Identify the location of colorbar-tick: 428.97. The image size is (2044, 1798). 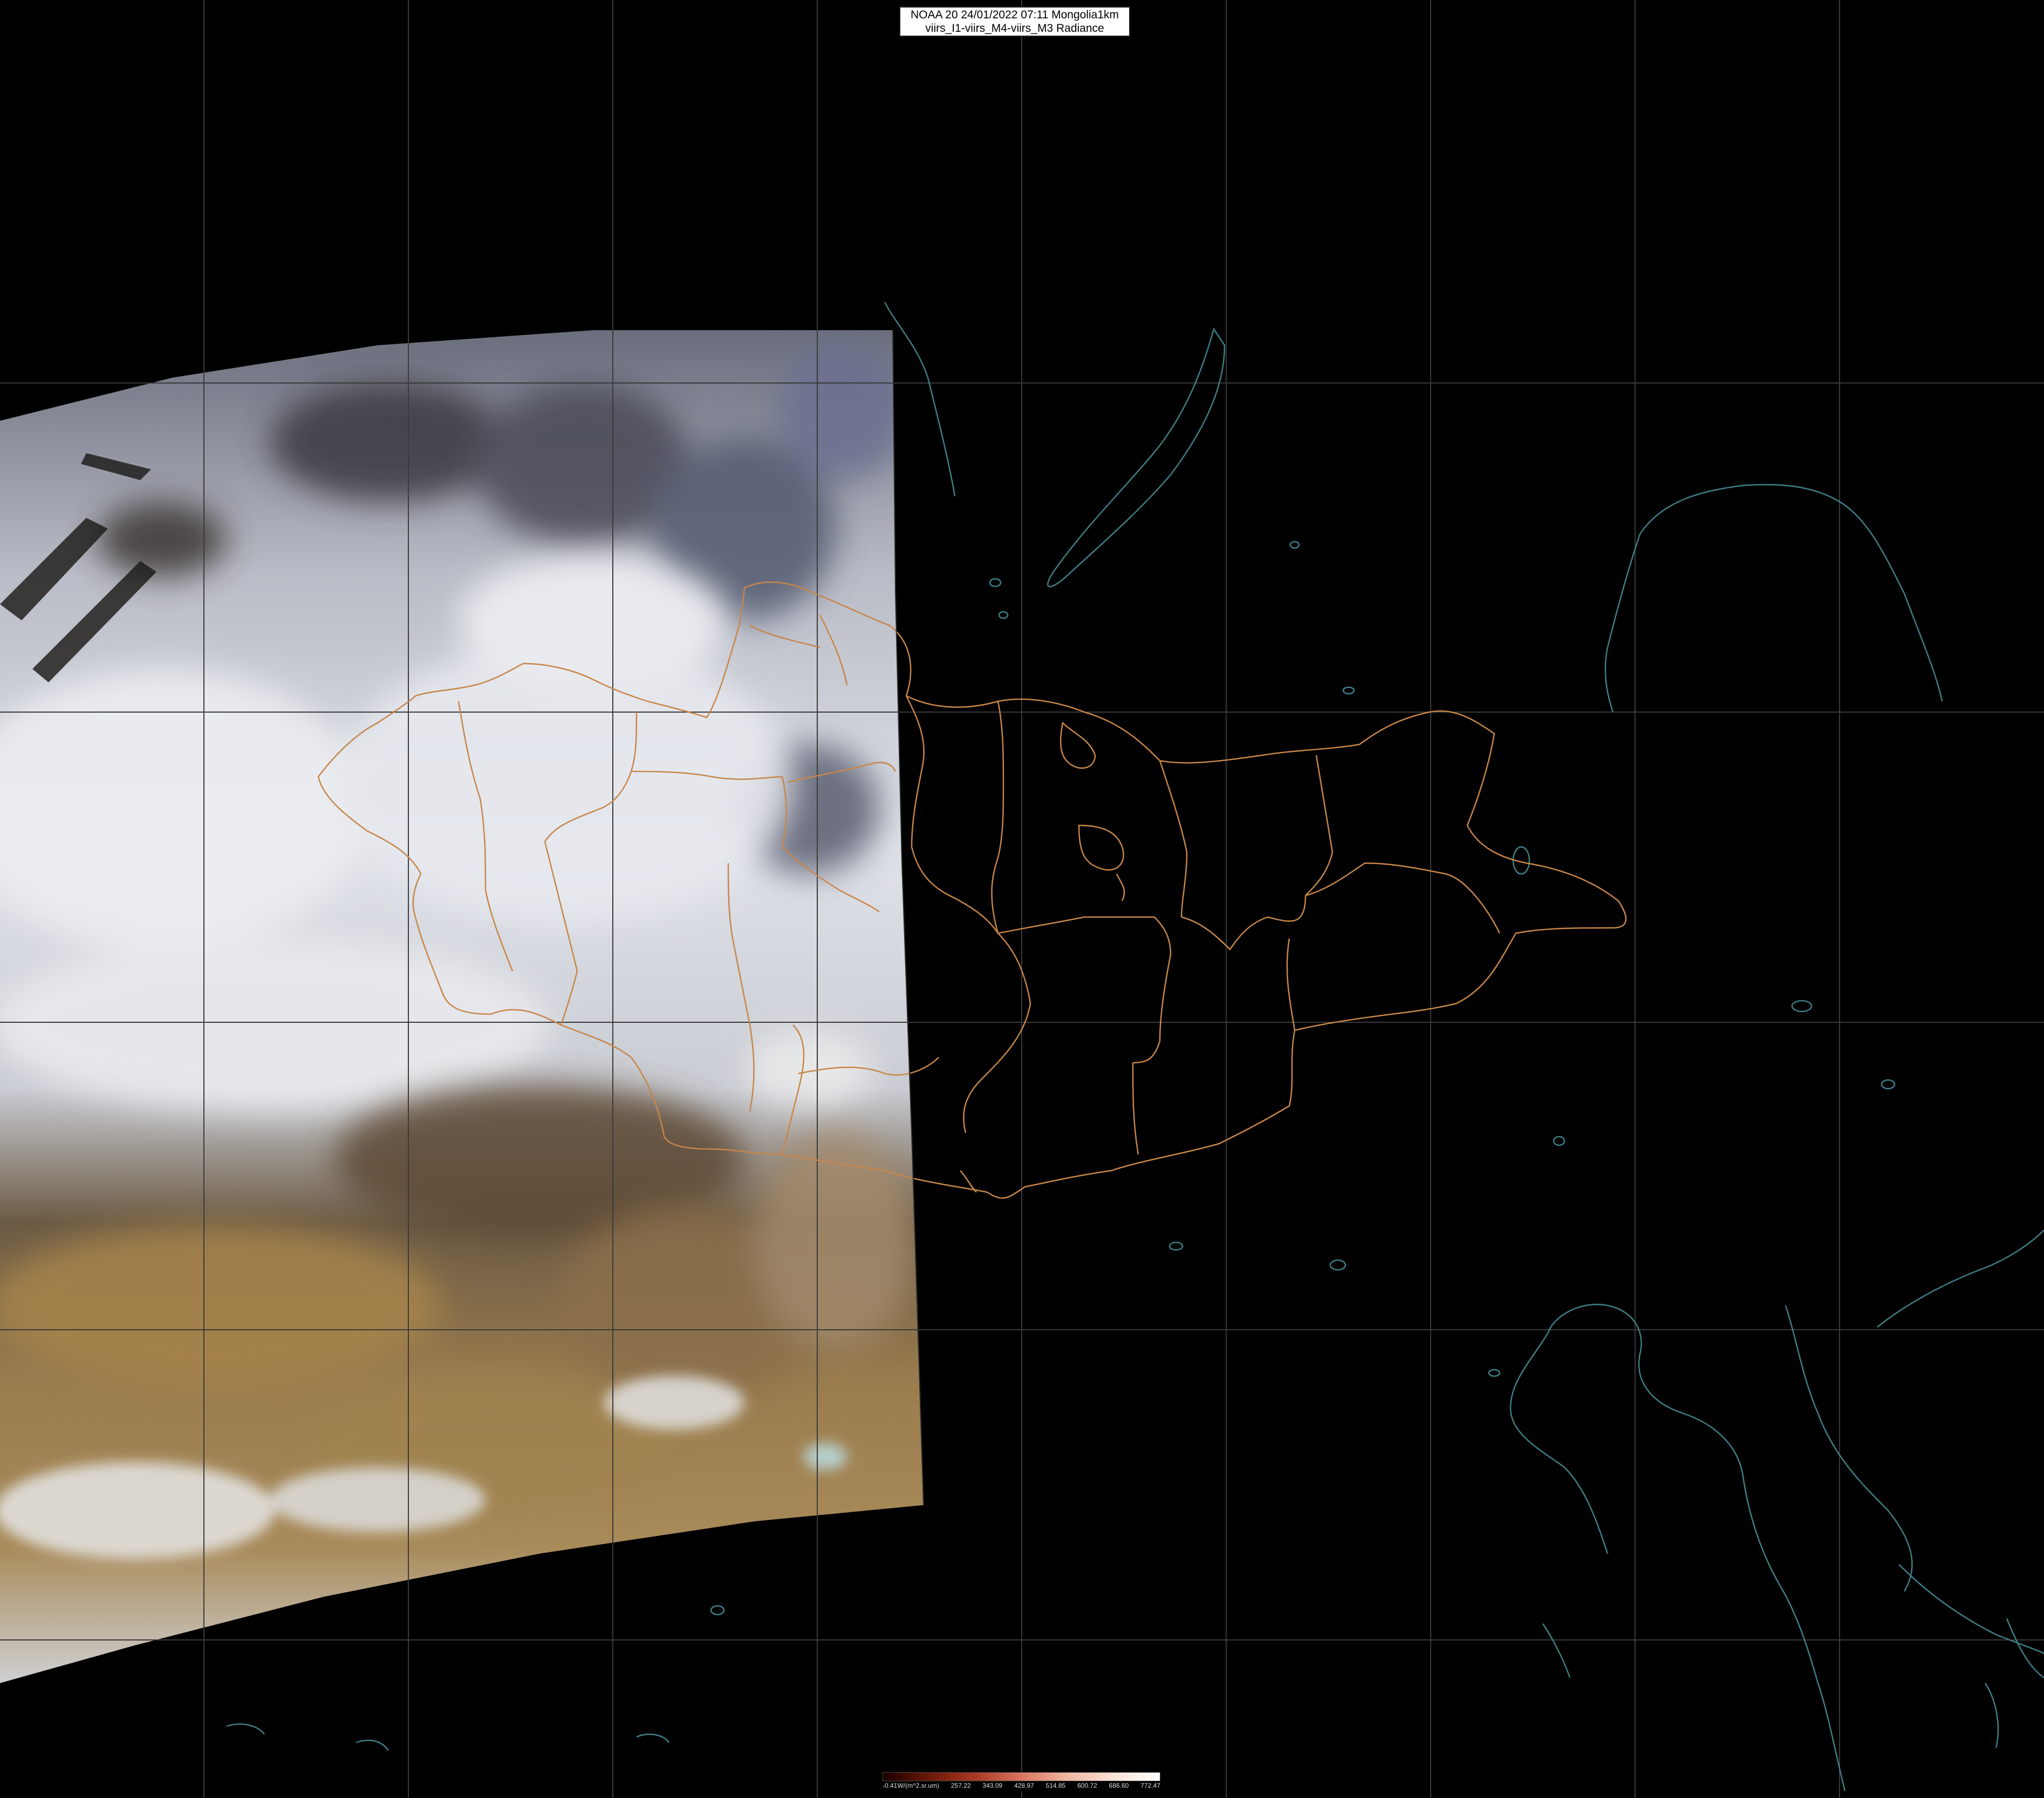
(1024, 1786).